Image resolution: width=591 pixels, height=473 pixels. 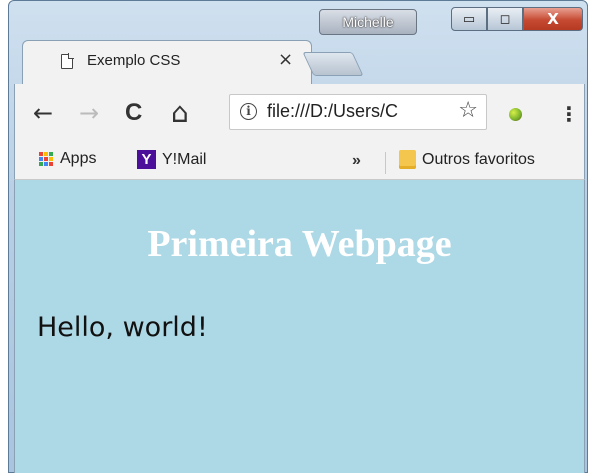 I want to click on apps-icon, so click(x=46, y=159).